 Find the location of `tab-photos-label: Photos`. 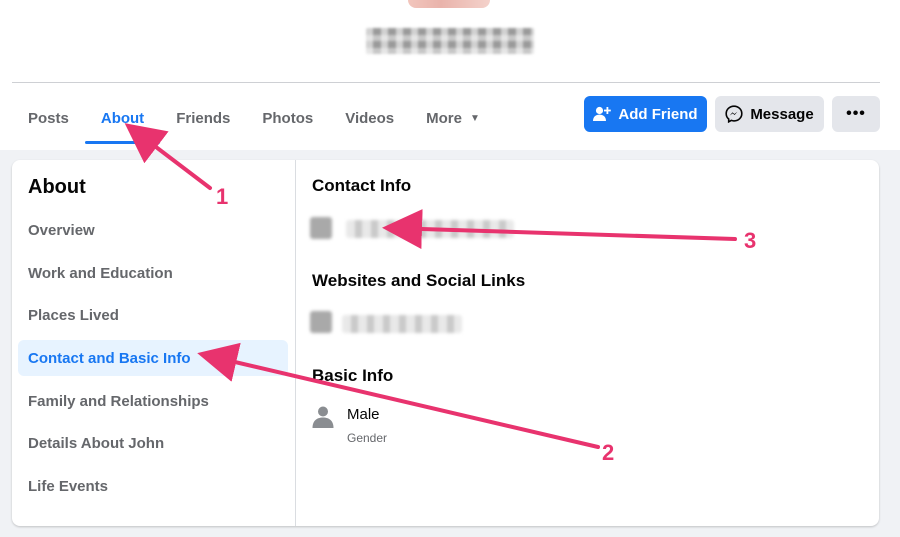

tab-photos-label: Photos is located at coordinates (288, 118).